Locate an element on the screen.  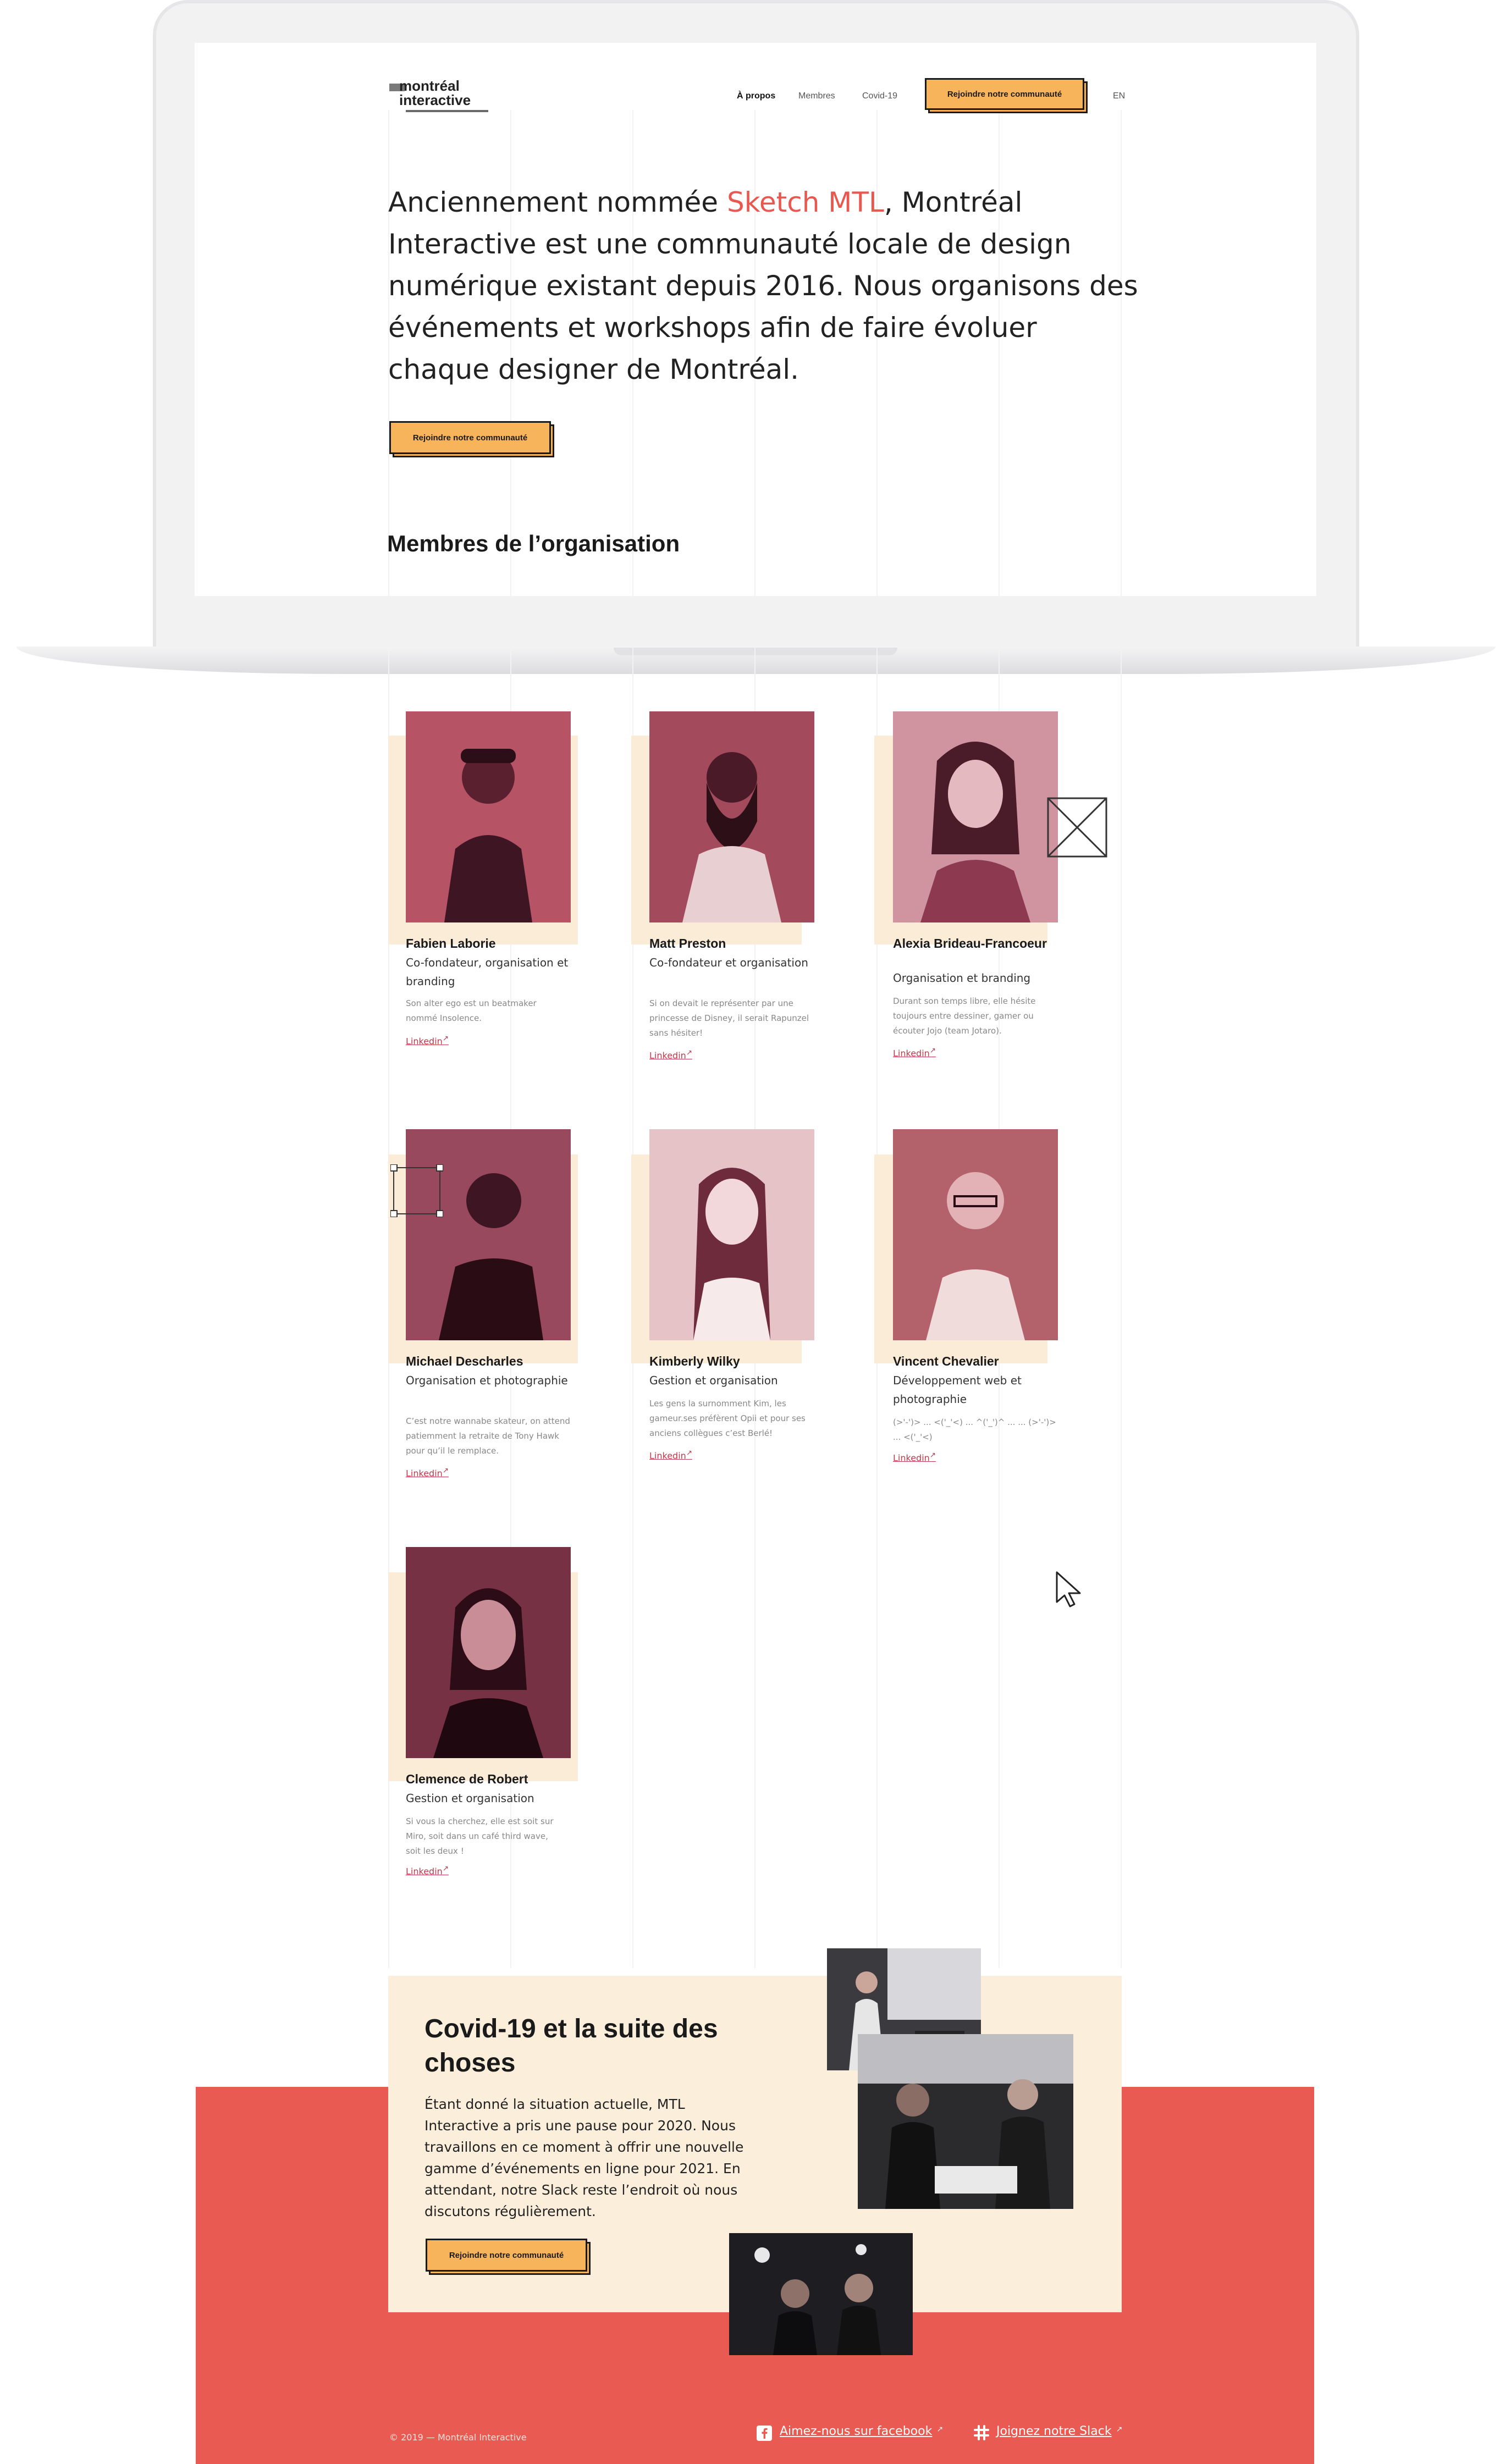
covid-join-button: Rejoindre notre communauté is located at coordinates (507, 2255).